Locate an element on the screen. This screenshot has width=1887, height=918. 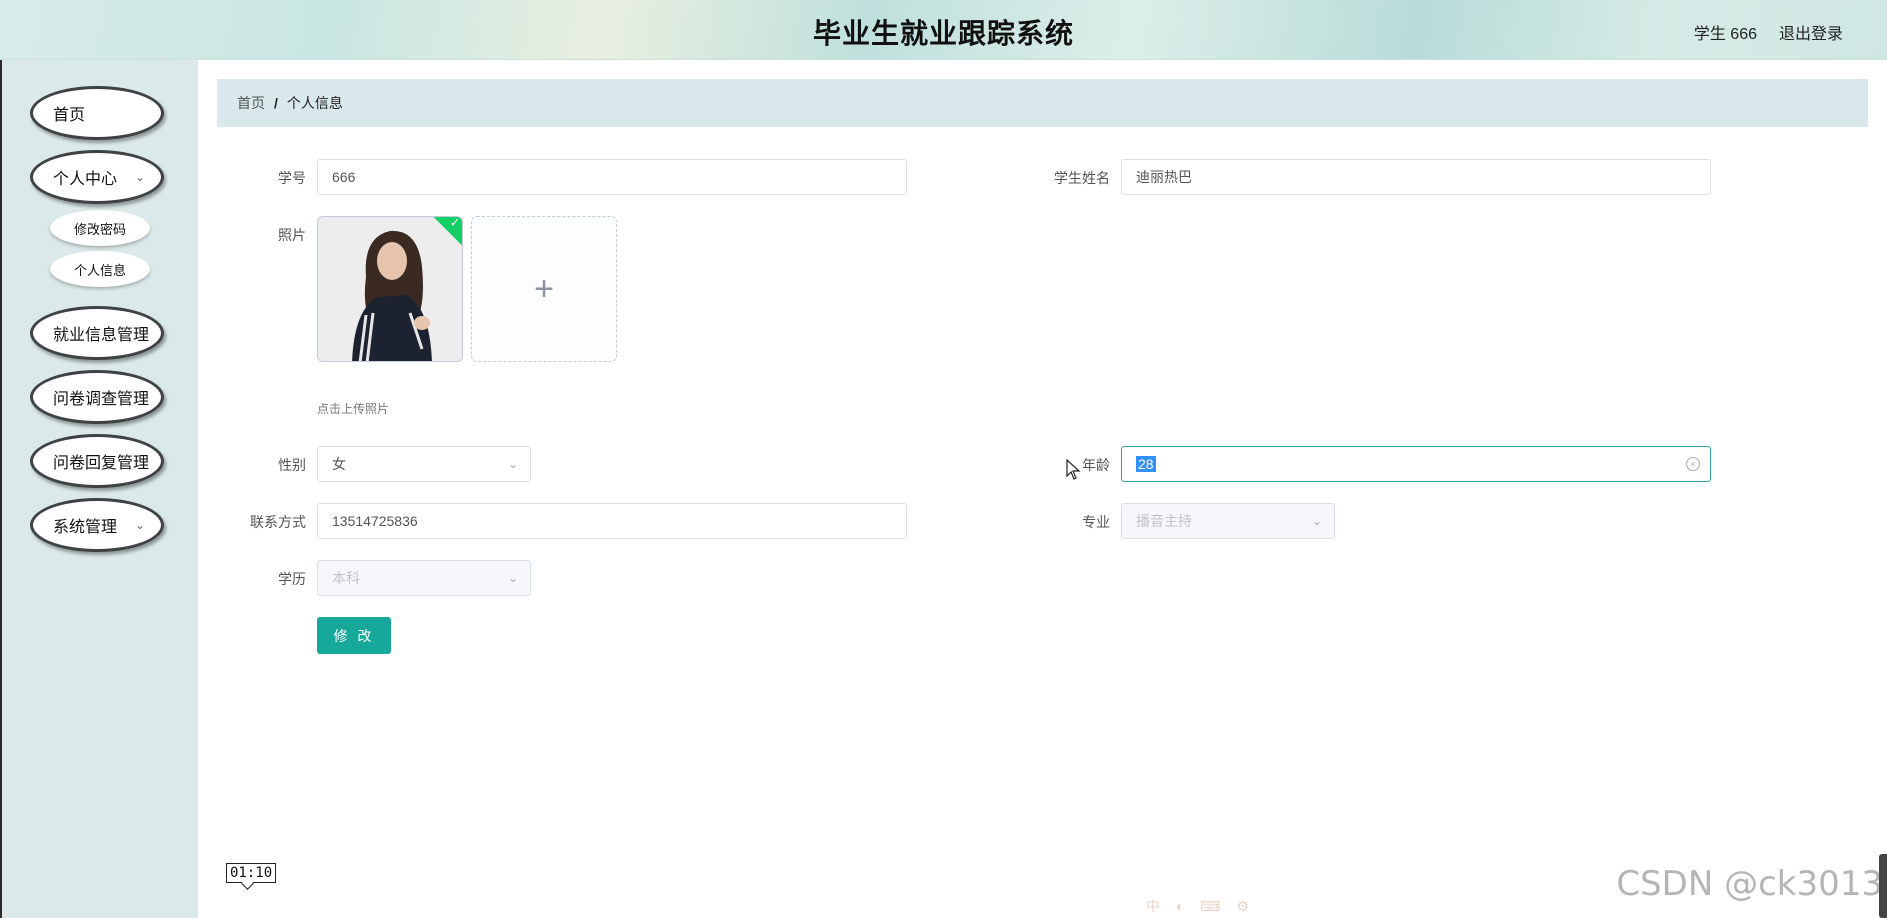
upload-hint: 点击上传照片 is located at coordinates (353, 409).